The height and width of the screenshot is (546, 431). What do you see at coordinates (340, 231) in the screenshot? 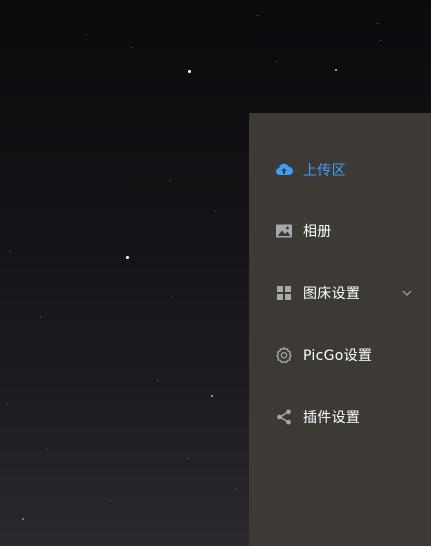
I see `menu-item-gallery: 相册` at bounding box center [340, 231].